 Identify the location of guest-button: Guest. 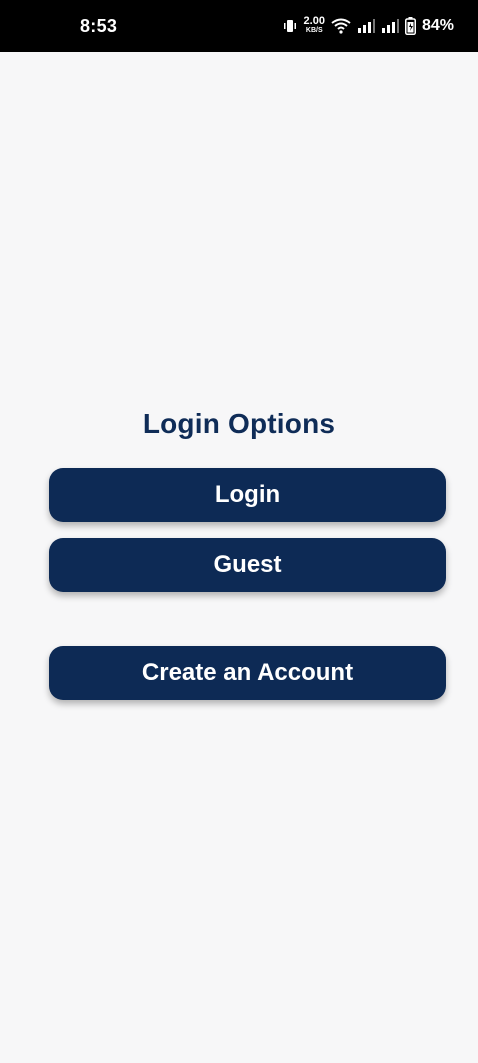
(247, 565).